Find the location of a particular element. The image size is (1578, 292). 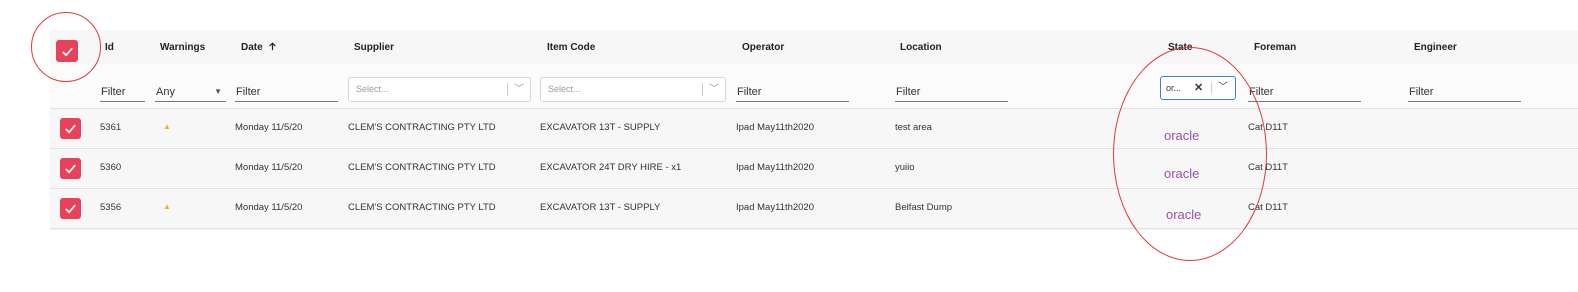

cell-location: yuiio is located at coordinates (905, 167).